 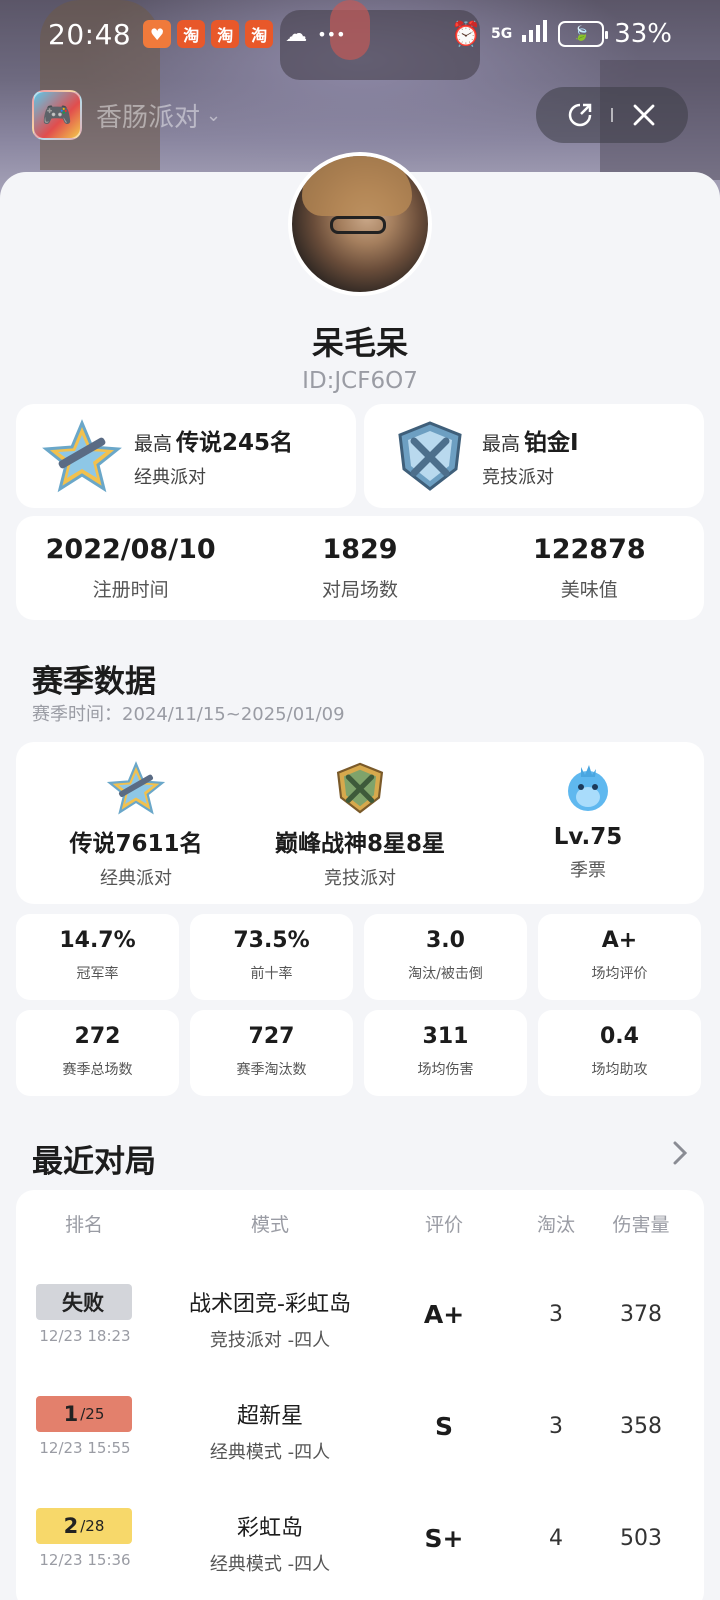 I want to click on chevron-right-icon, so click(x=680, y=1156).